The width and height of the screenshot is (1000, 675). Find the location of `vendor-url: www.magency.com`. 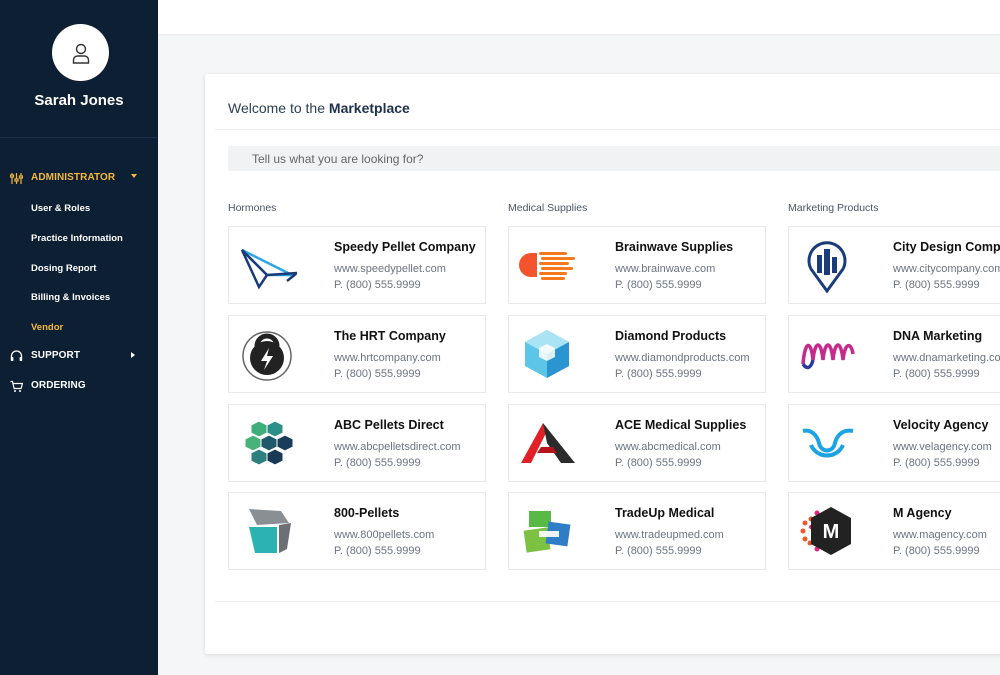

vendor-url: www.magency.com is located at coordinates (940, 535).